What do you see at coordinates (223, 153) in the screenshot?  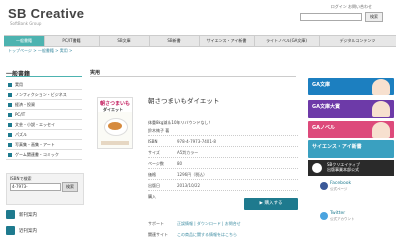 I see `info-row-size: サイズ A5判カラー` at bounding box center [223, 153].